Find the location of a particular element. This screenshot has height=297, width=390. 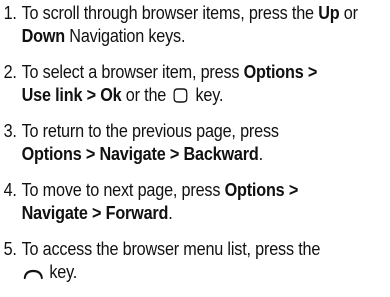

step-text: or is located at coordinates (348, 13).